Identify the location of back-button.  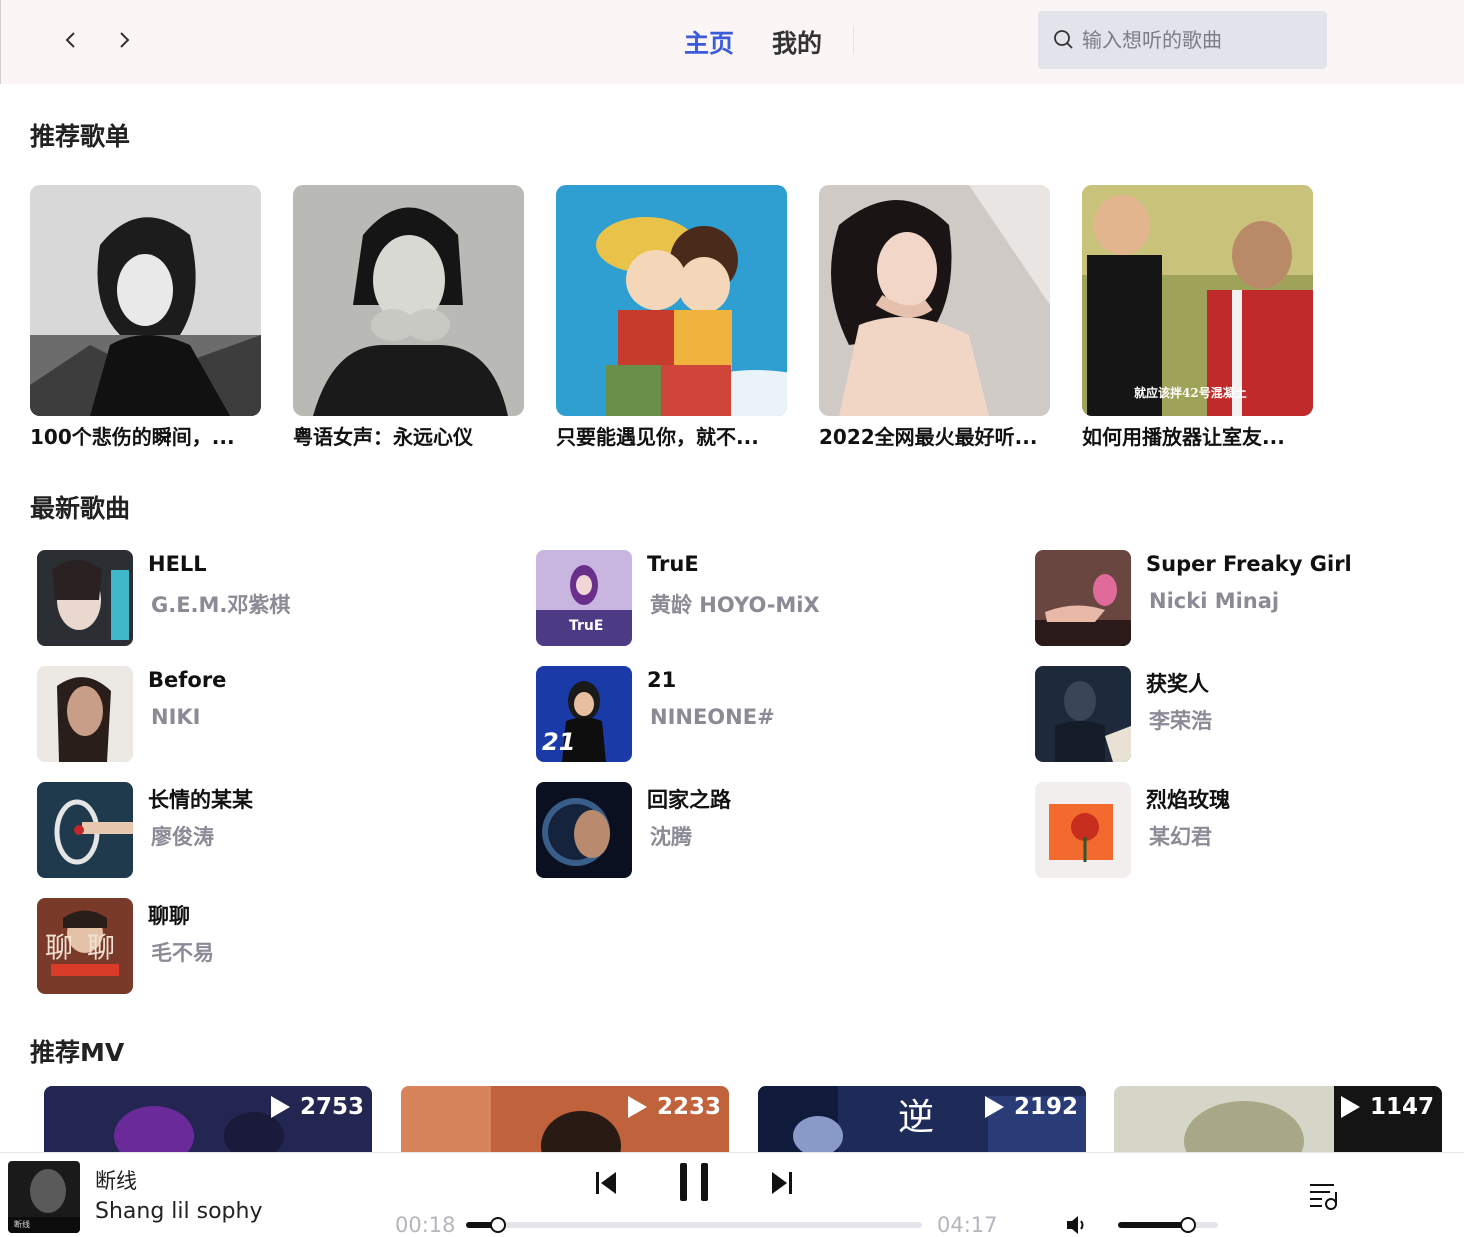
(71, 40).